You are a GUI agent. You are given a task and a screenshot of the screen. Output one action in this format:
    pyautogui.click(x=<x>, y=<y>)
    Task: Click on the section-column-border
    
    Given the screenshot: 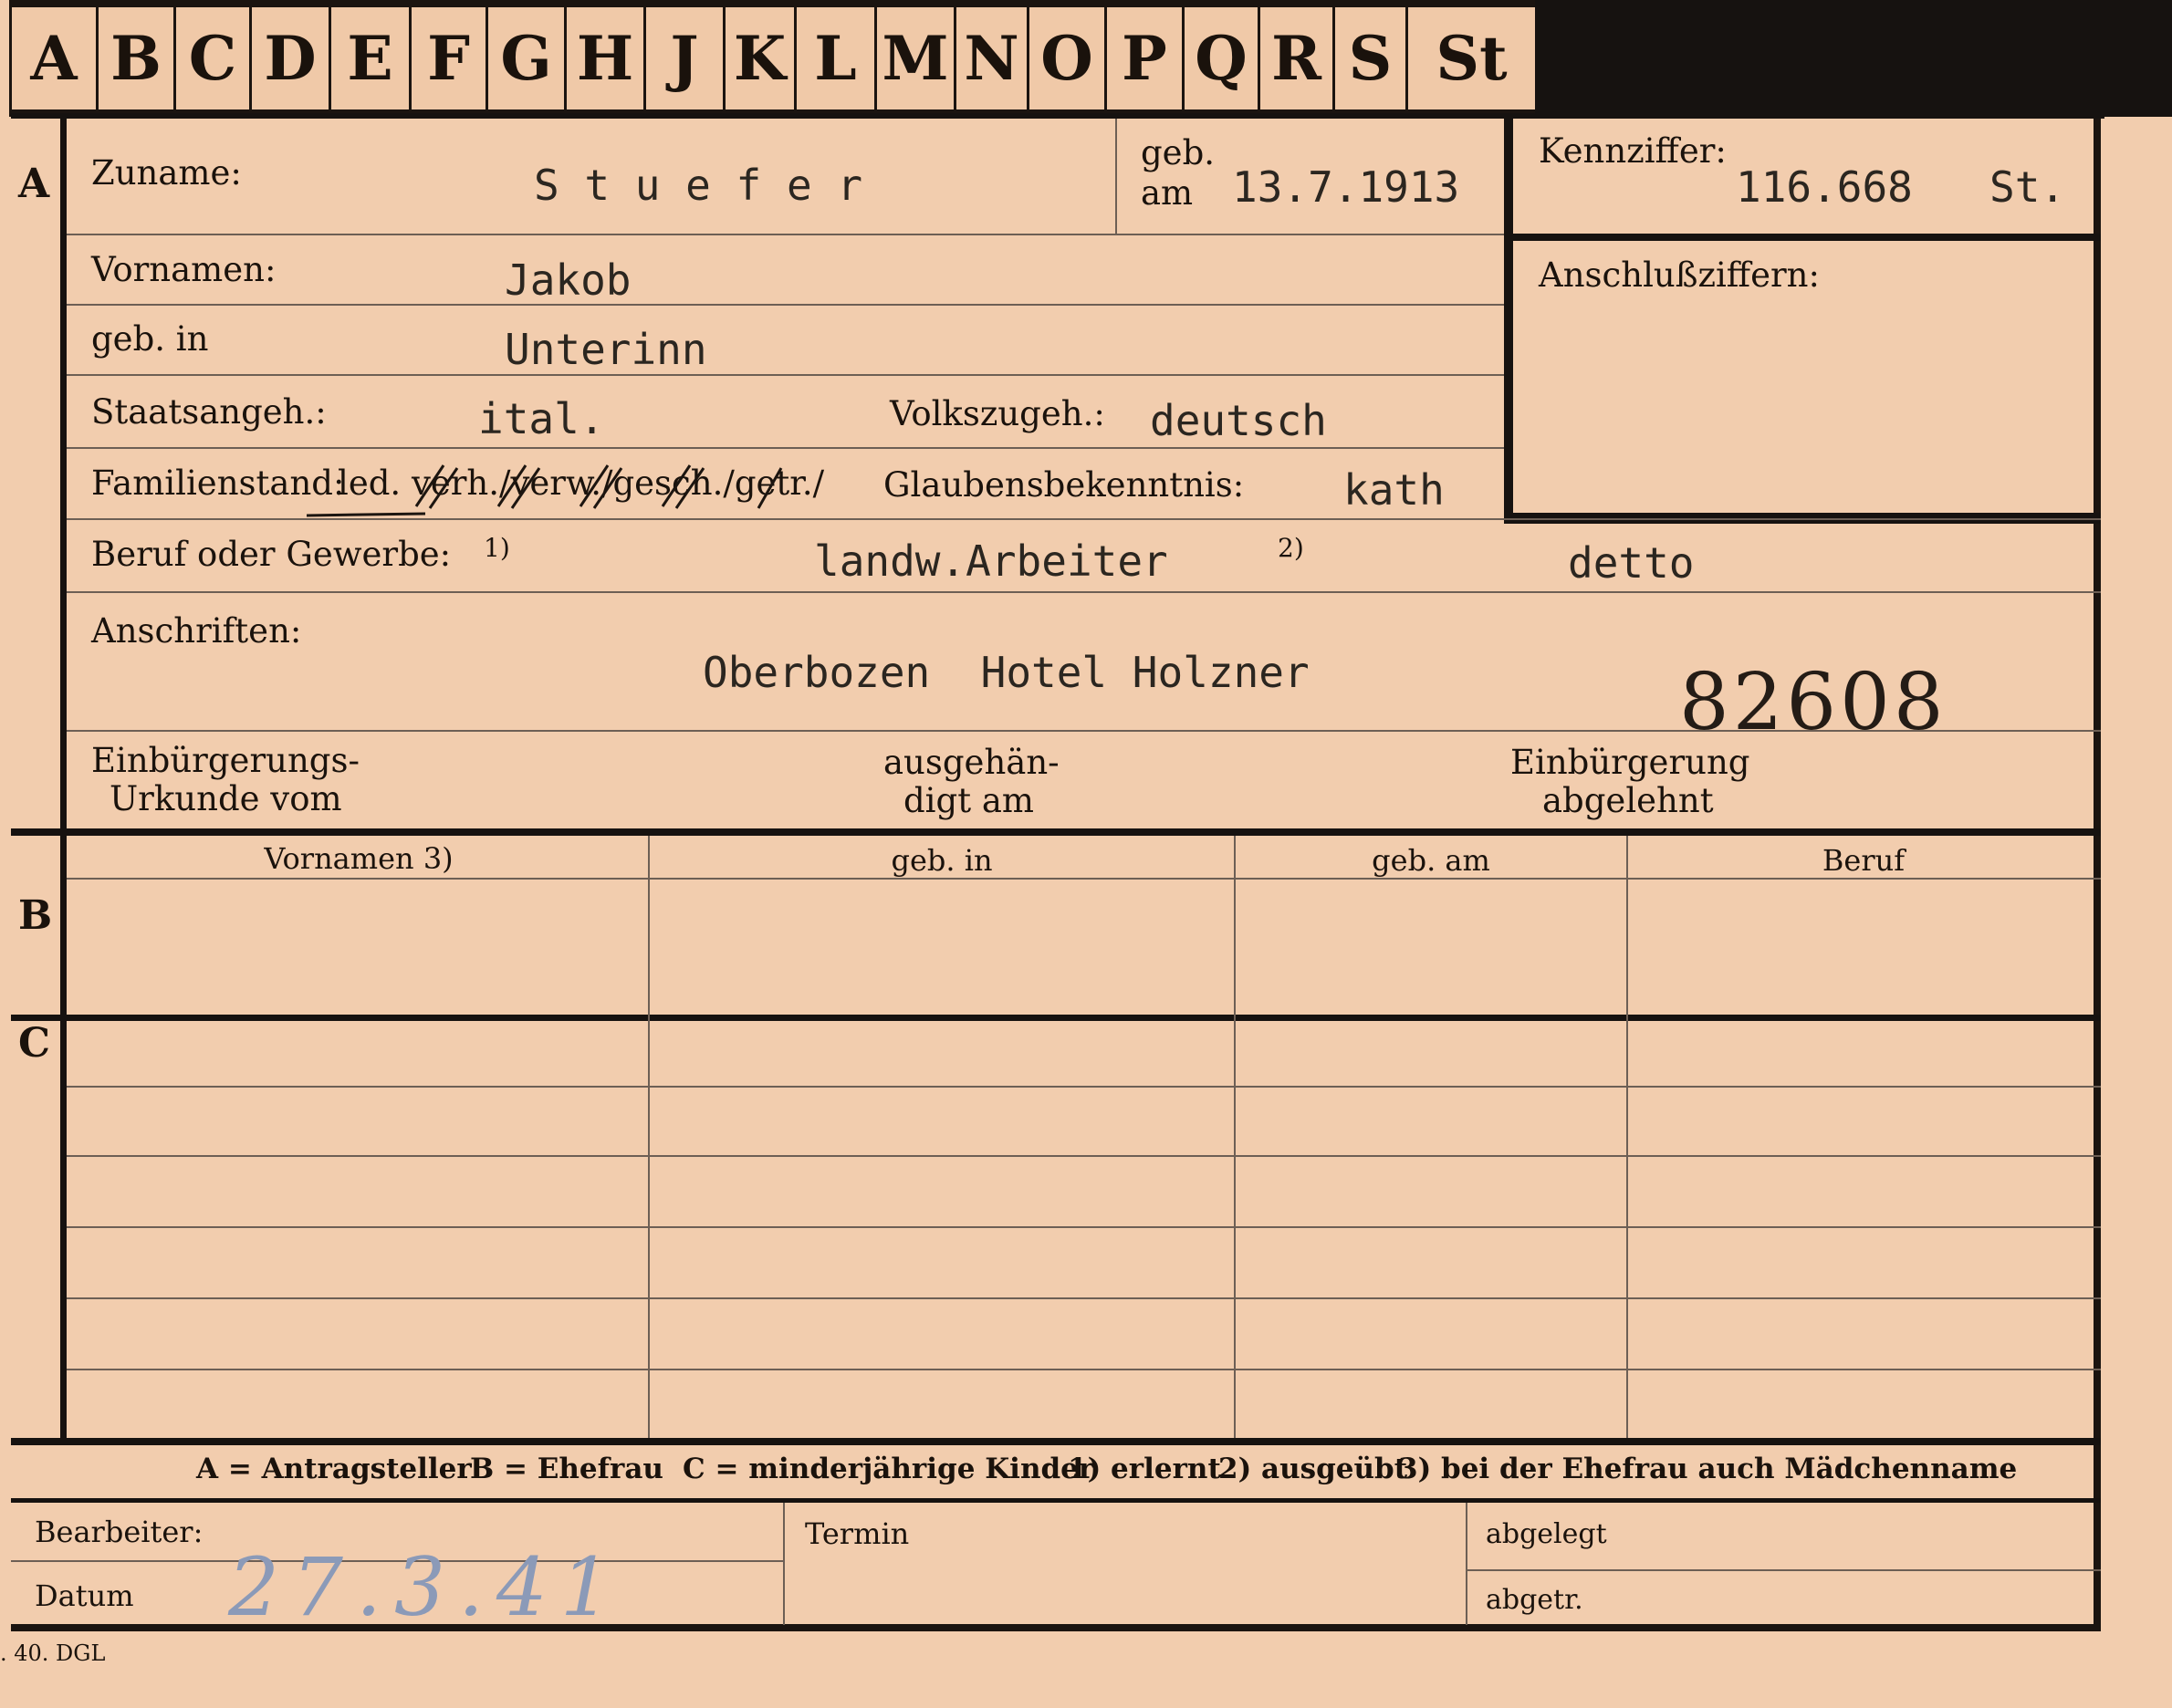 What is the action you would take?
    pyautogui.click(x=63, y=778)
    